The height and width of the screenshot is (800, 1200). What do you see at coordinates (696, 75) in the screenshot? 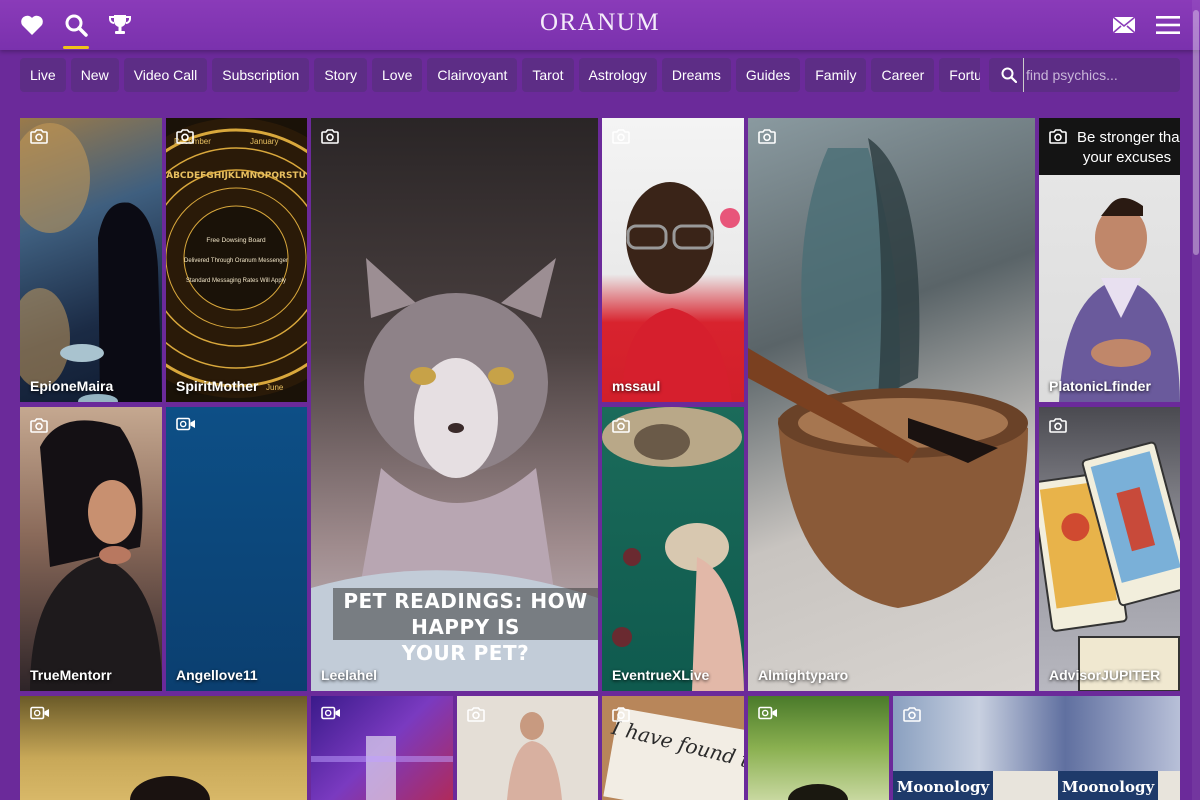
I see `filter-dreams: Dreams` at bounding box center [696, 75].